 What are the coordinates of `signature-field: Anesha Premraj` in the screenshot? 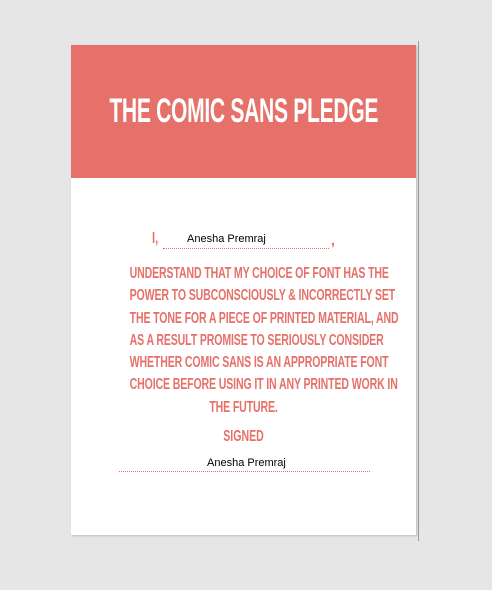 It's located at (244, 464).